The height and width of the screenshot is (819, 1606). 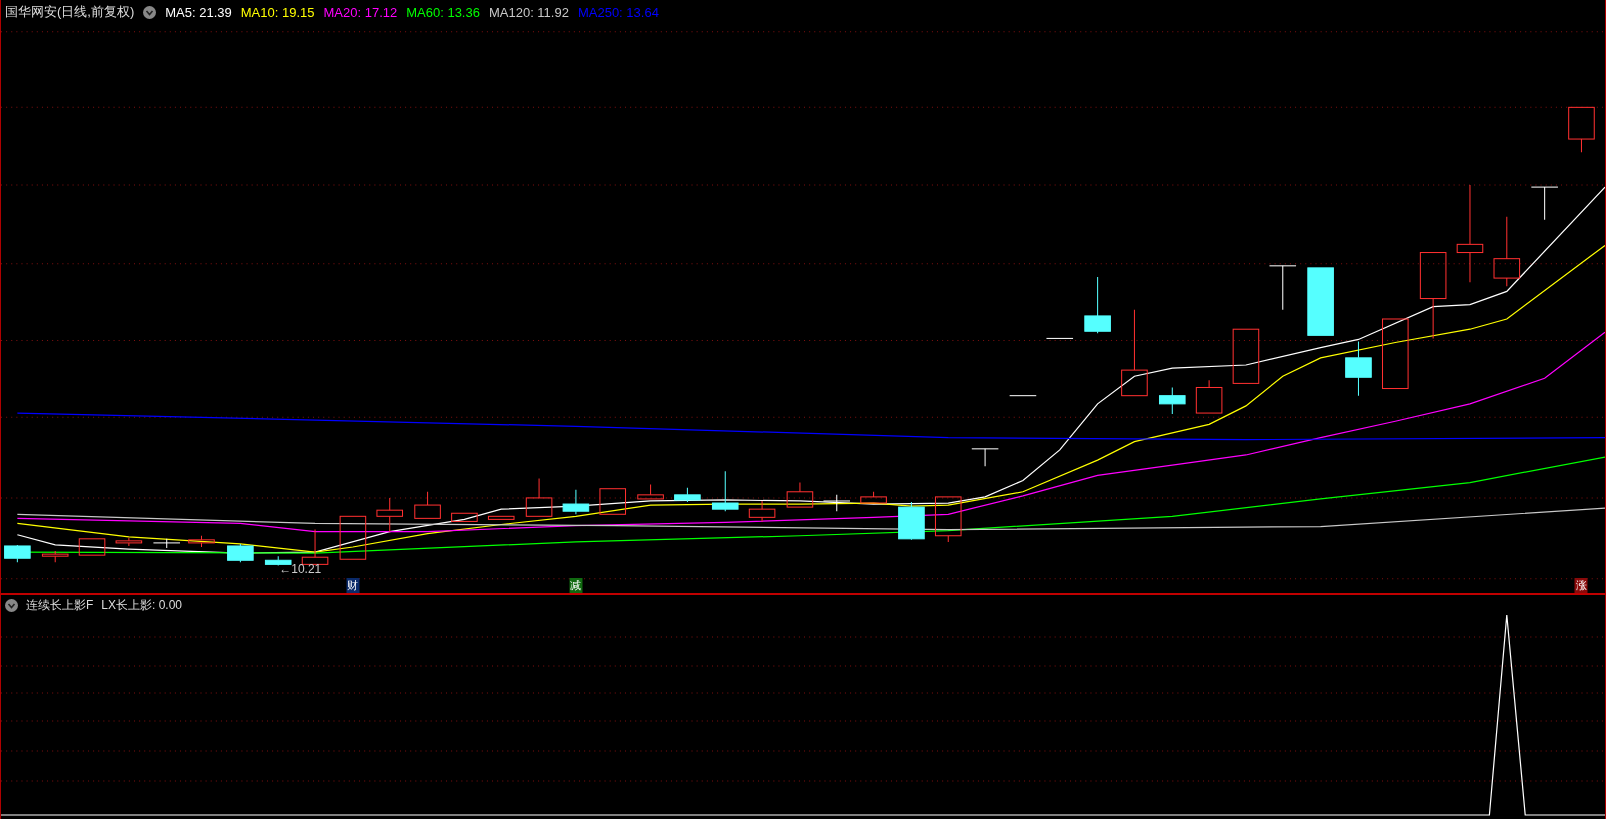 I want to click on event-marker: 涨, so click(x=1581, y=585).